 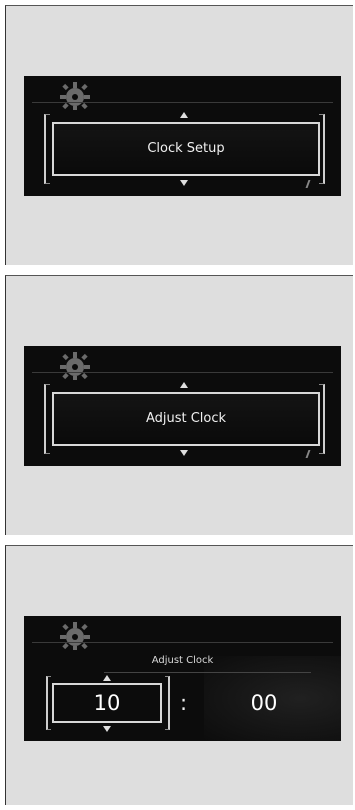 I want to click on display-screen: Adjust Clock, so click(x=182, y=406).